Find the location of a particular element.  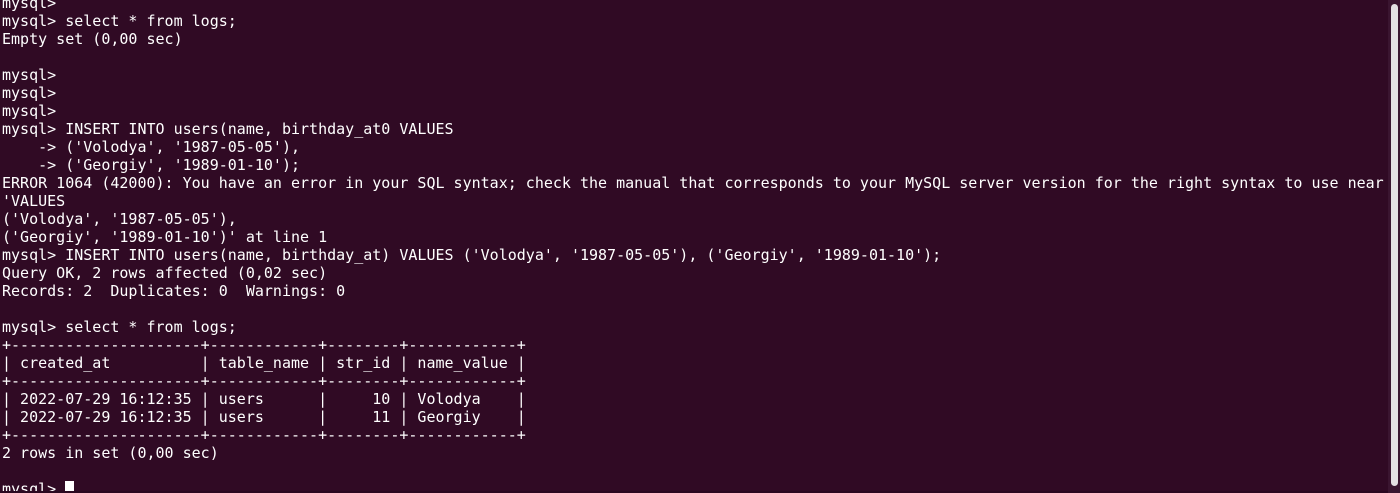

scrollbar-thumb is located at coordinates (1394, 245).